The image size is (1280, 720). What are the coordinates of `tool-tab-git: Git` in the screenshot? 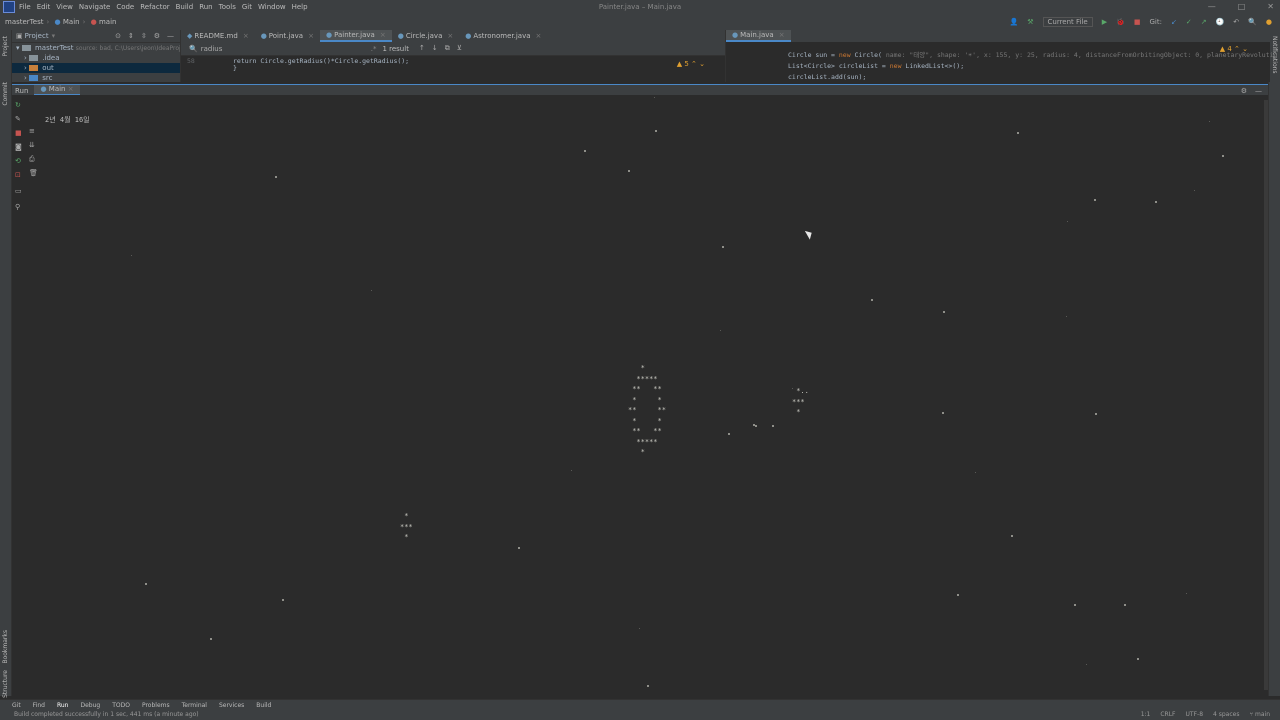 It's located at (16, 705).